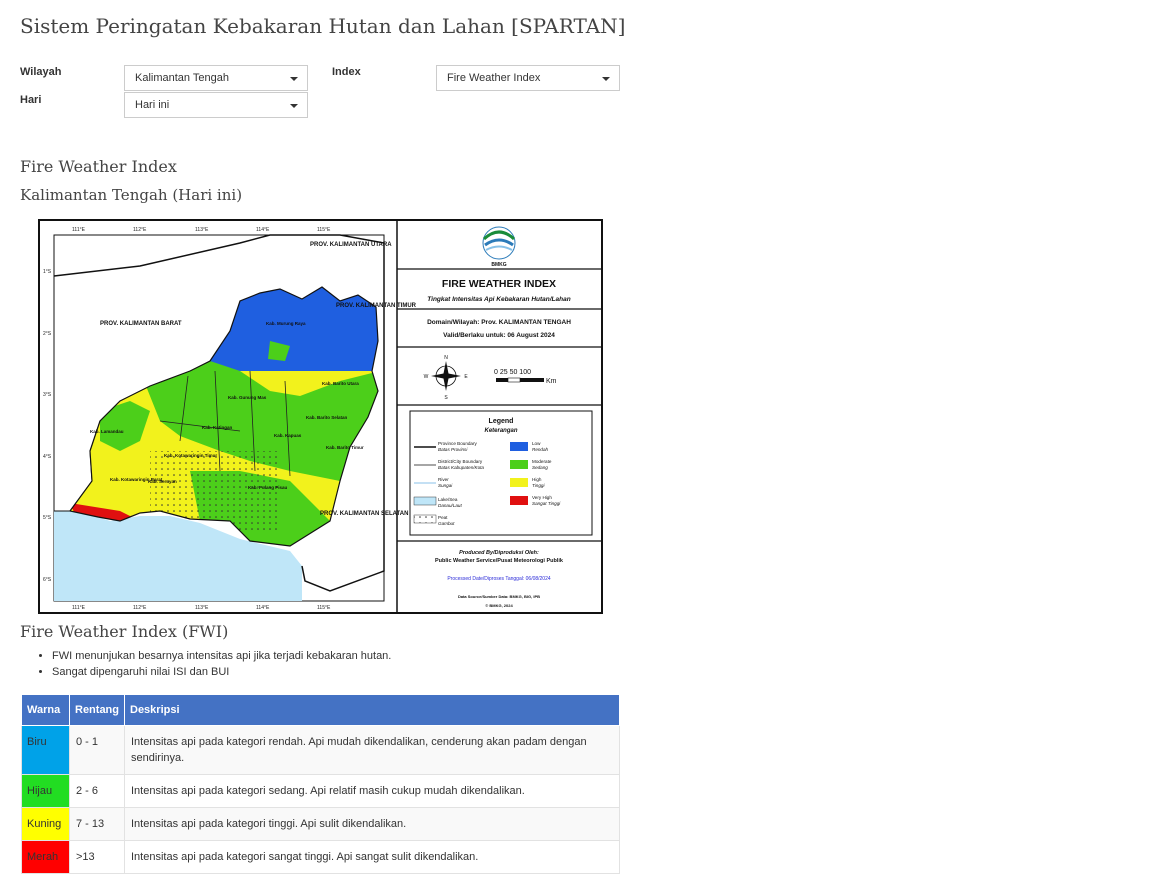 This screenshot has height=874, width=1152. Describe the element at coordinates (519, 482) in the screenshot. I see `legend-high-swatch` at that location.